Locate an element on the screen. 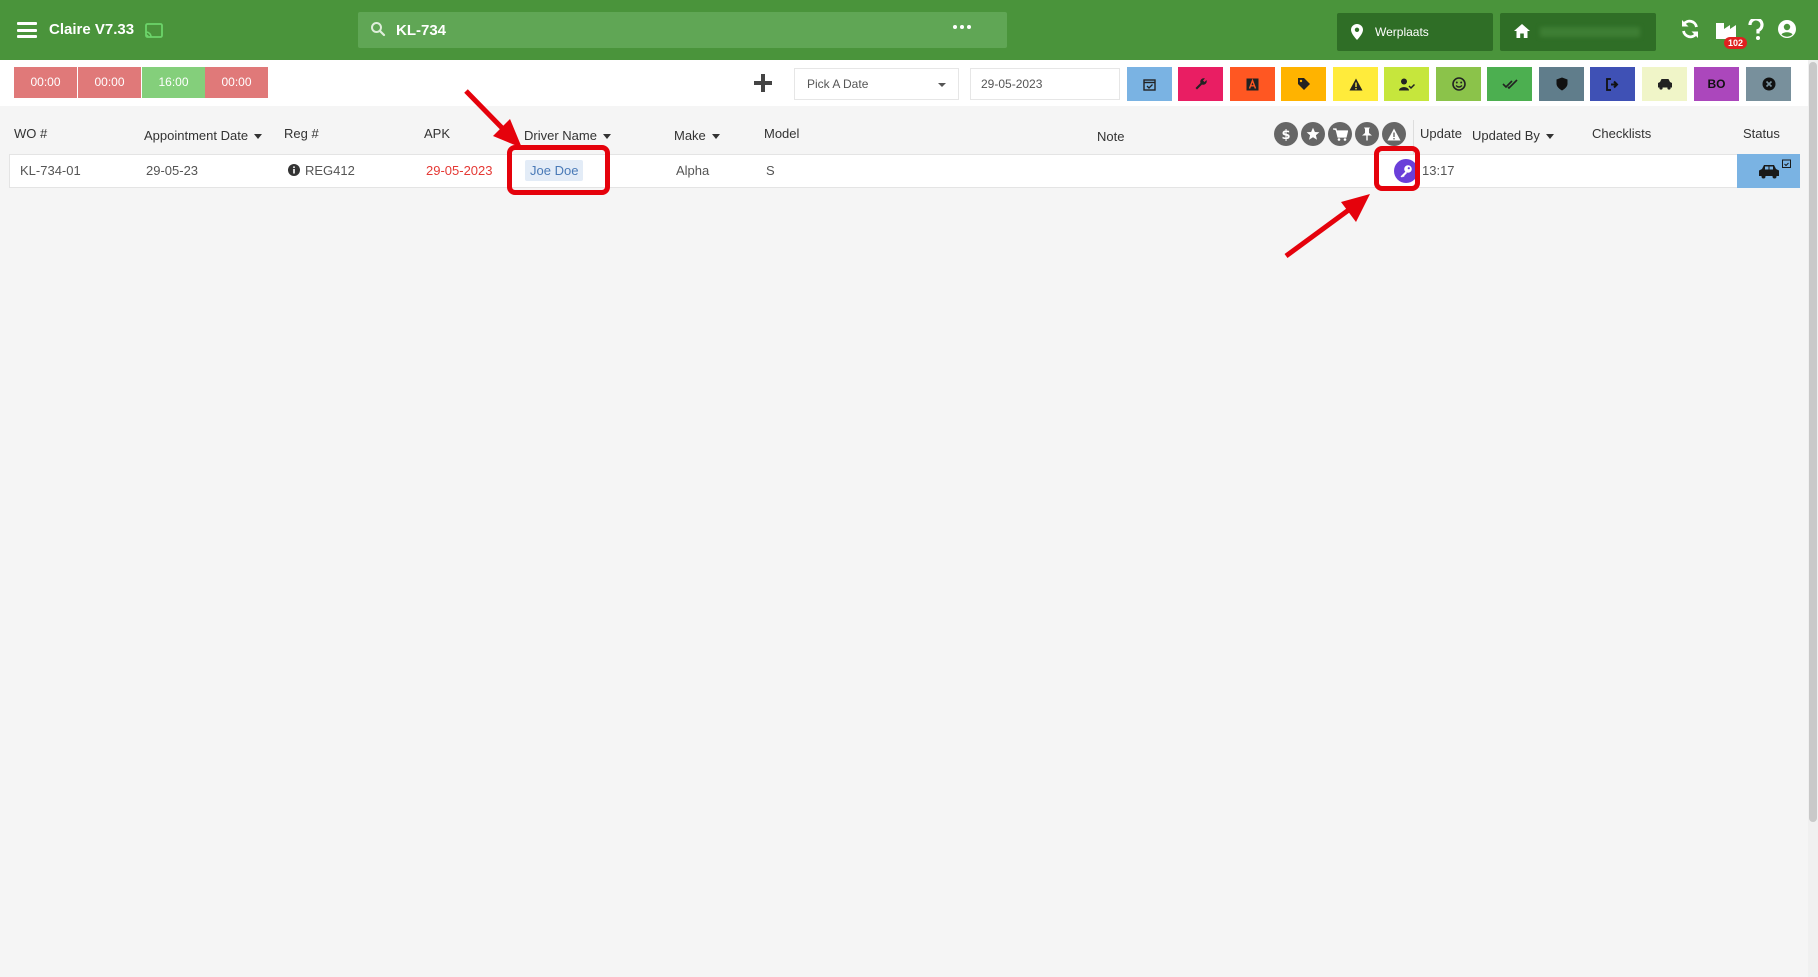  filter-double-check-button is located at coordinates (1509, 84).